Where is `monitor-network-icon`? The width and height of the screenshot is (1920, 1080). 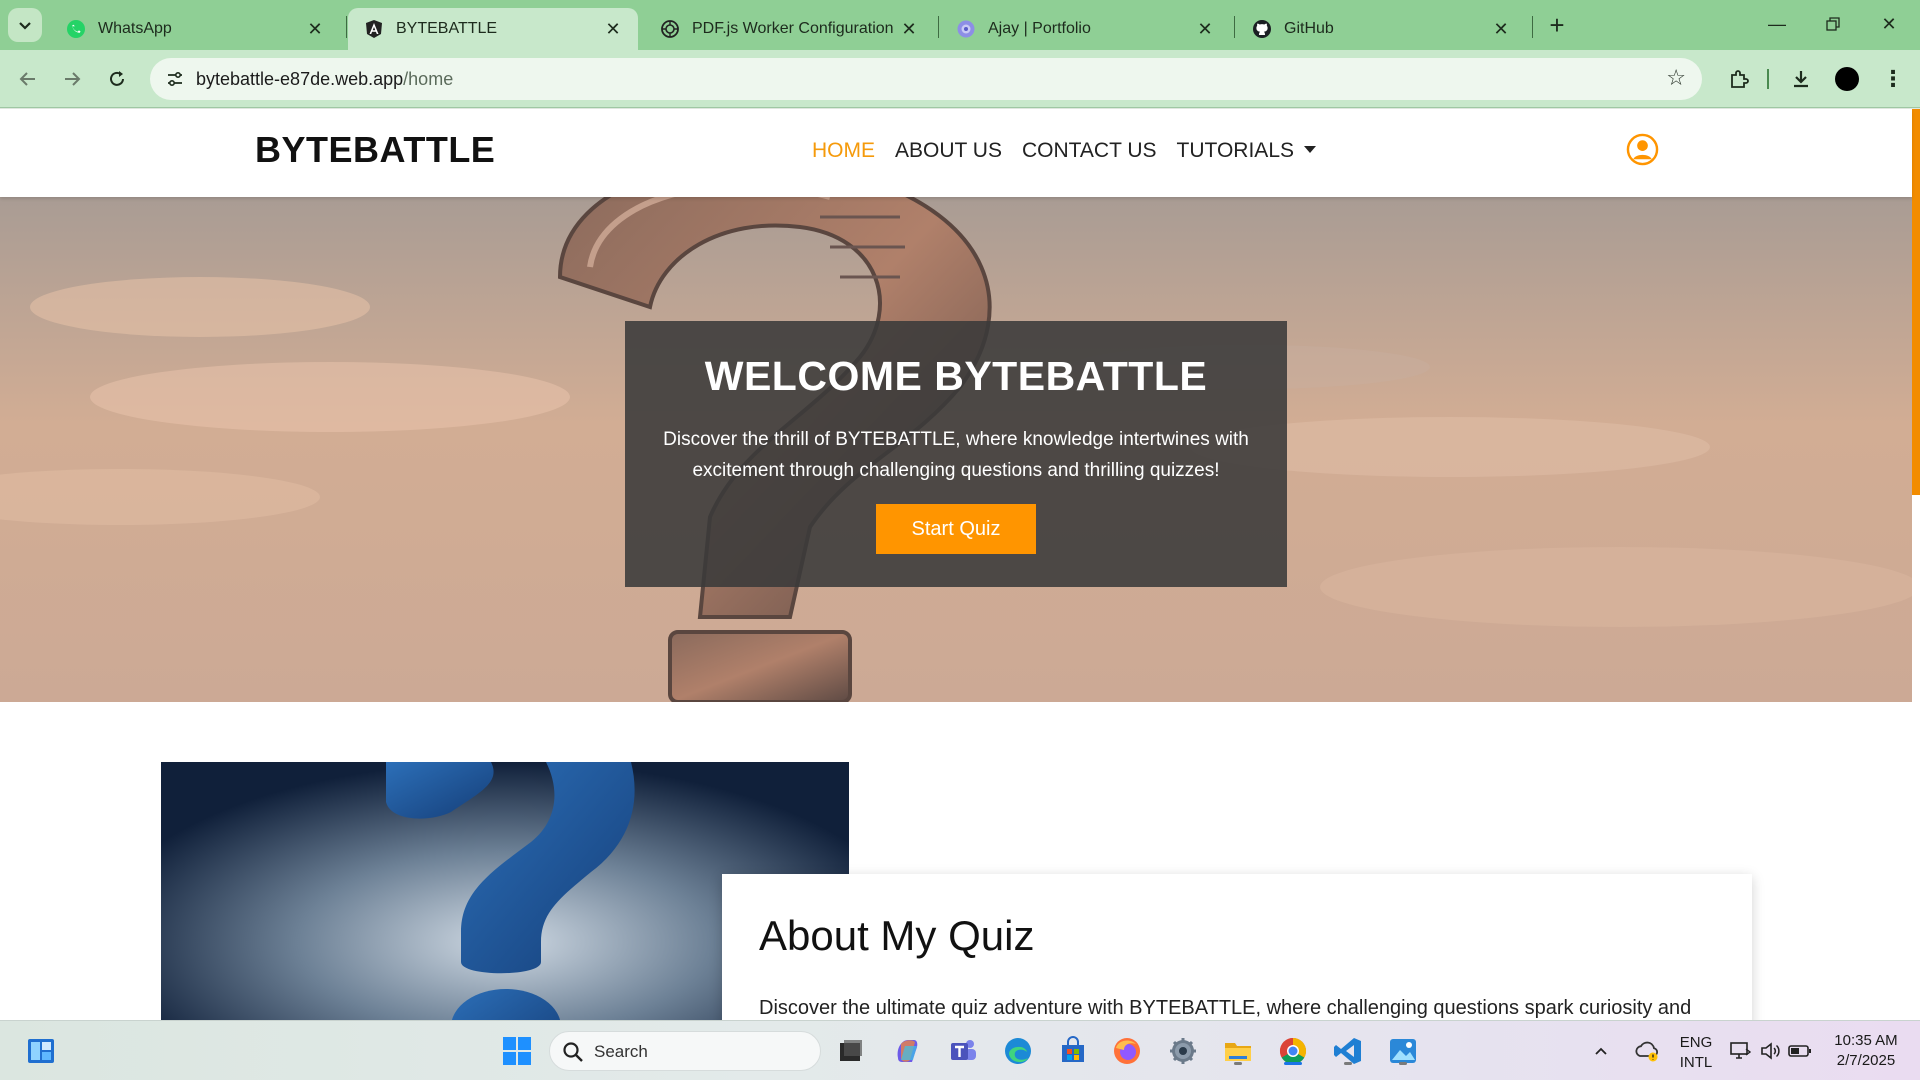 monitor-network-icon is located at coordinates (1740, 1050).